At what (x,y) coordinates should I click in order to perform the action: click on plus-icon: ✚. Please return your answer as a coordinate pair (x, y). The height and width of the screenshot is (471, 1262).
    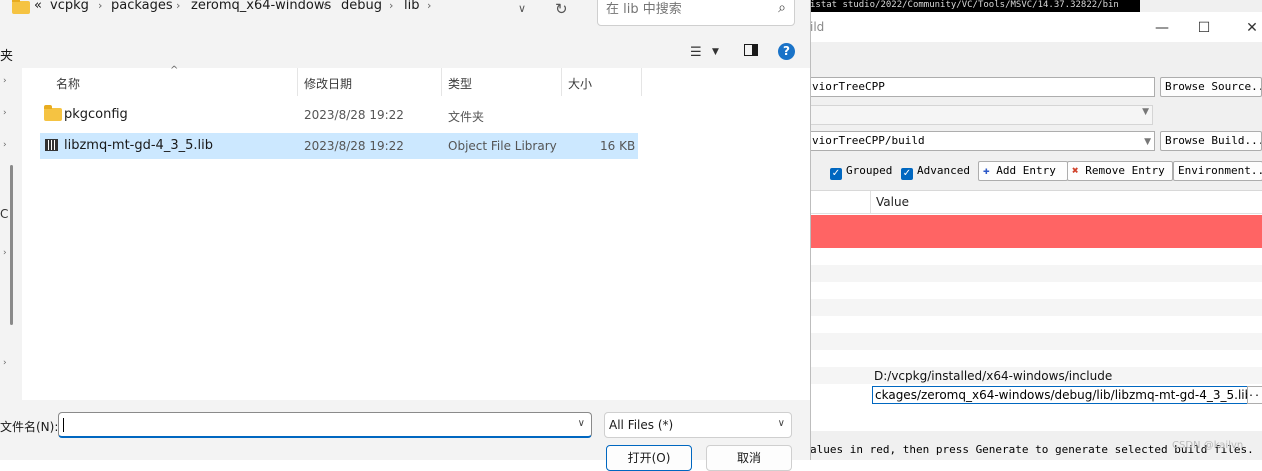
    Looking at the image, I should click on (990, 170).